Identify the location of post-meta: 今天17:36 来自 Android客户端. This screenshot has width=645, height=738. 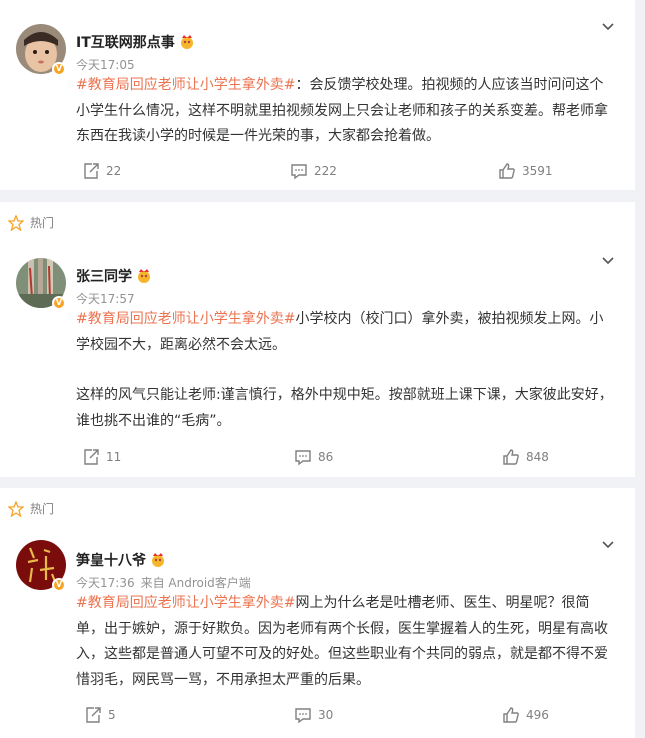
(163, 582).